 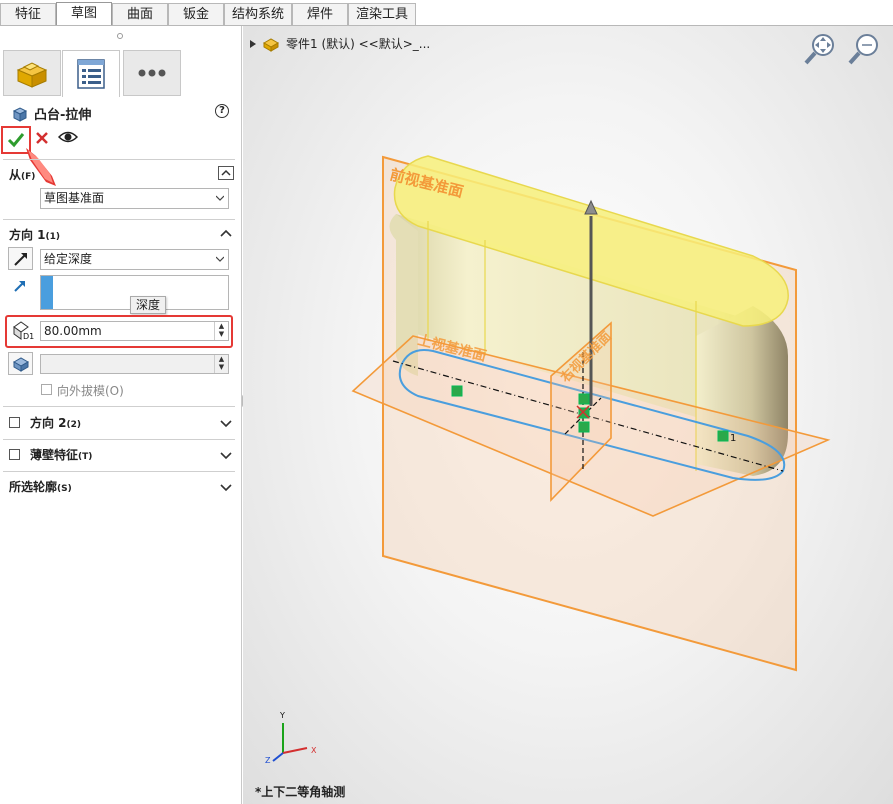 I want to click on depth-spinner: ▲ ▼, so click(x=221, y=331).